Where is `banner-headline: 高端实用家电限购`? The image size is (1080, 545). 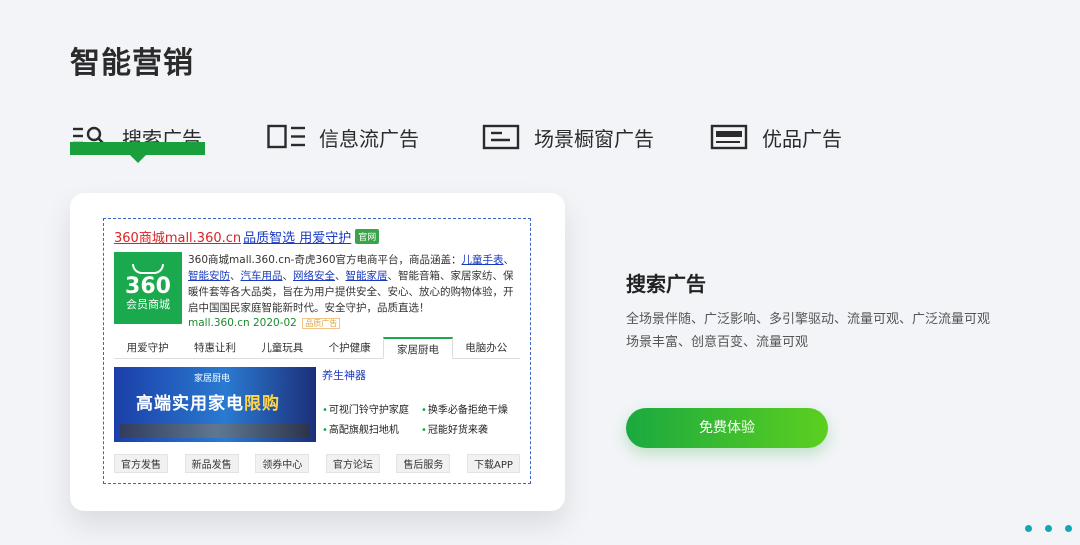 banner-headline: 高端实用家电限购 is located at coordinates (208, 401).